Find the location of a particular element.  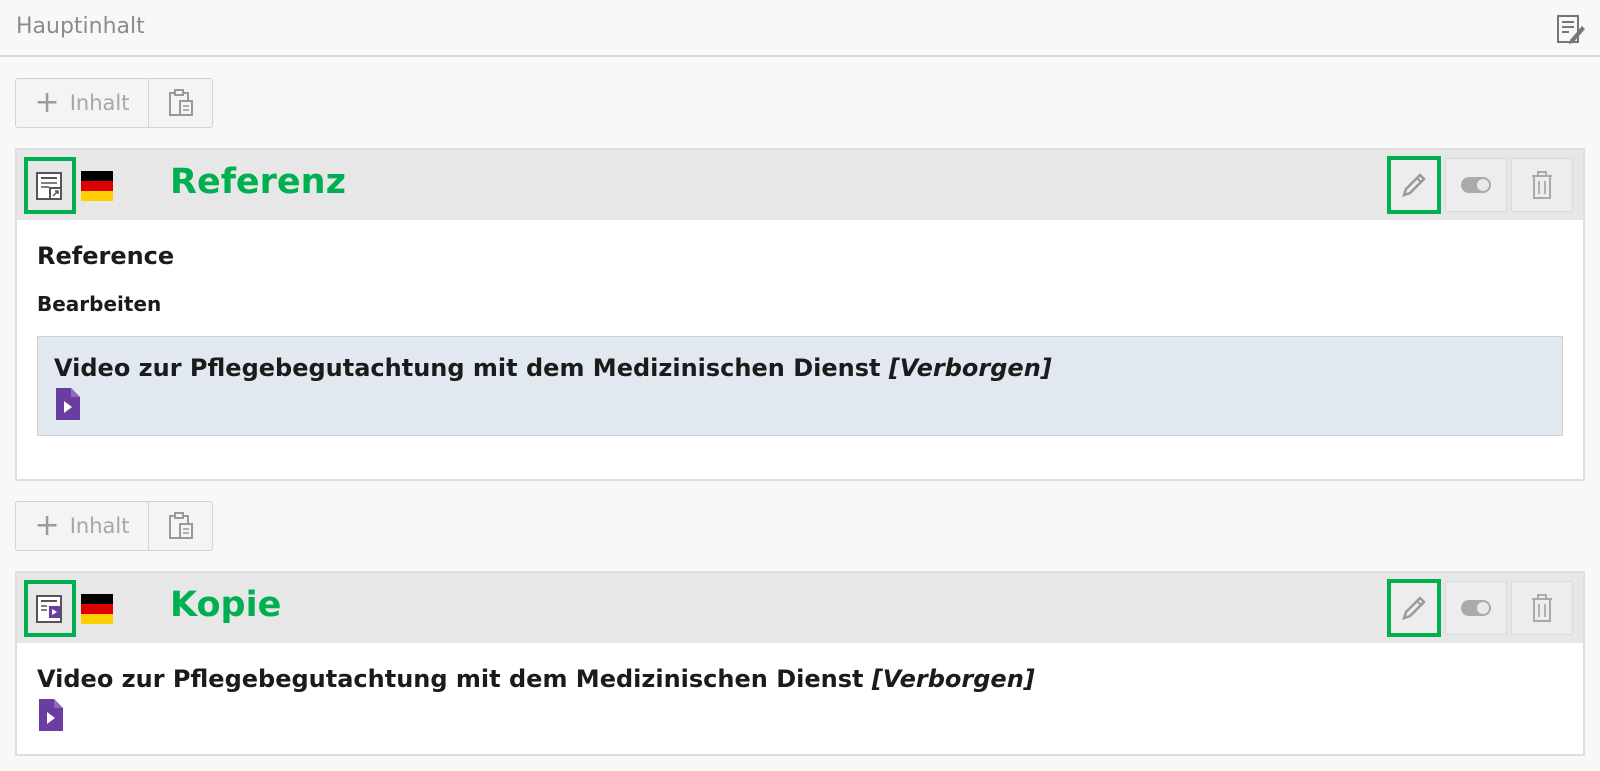

column-header: Hauptinhalt is located at coordinates (800, 28).